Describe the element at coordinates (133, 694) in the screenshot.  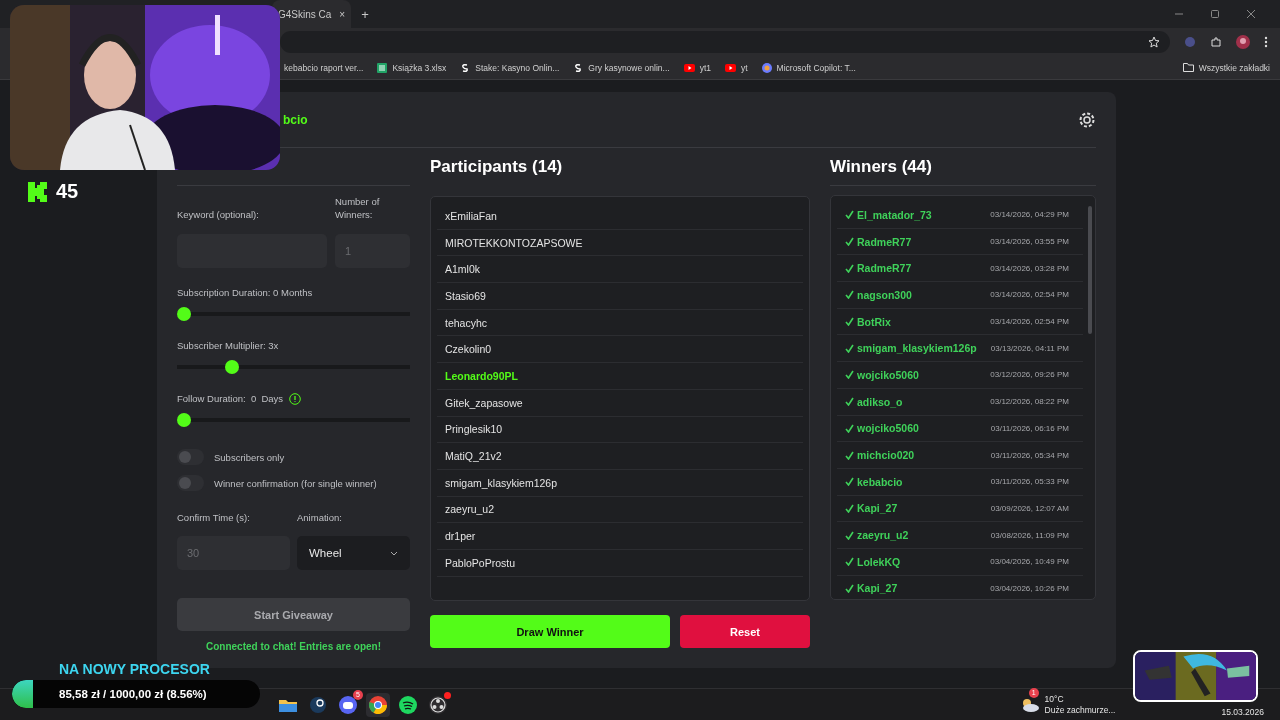
I see `goal-amount: 85,58 zł / 1000,00 zł (8.56%)` at that location.